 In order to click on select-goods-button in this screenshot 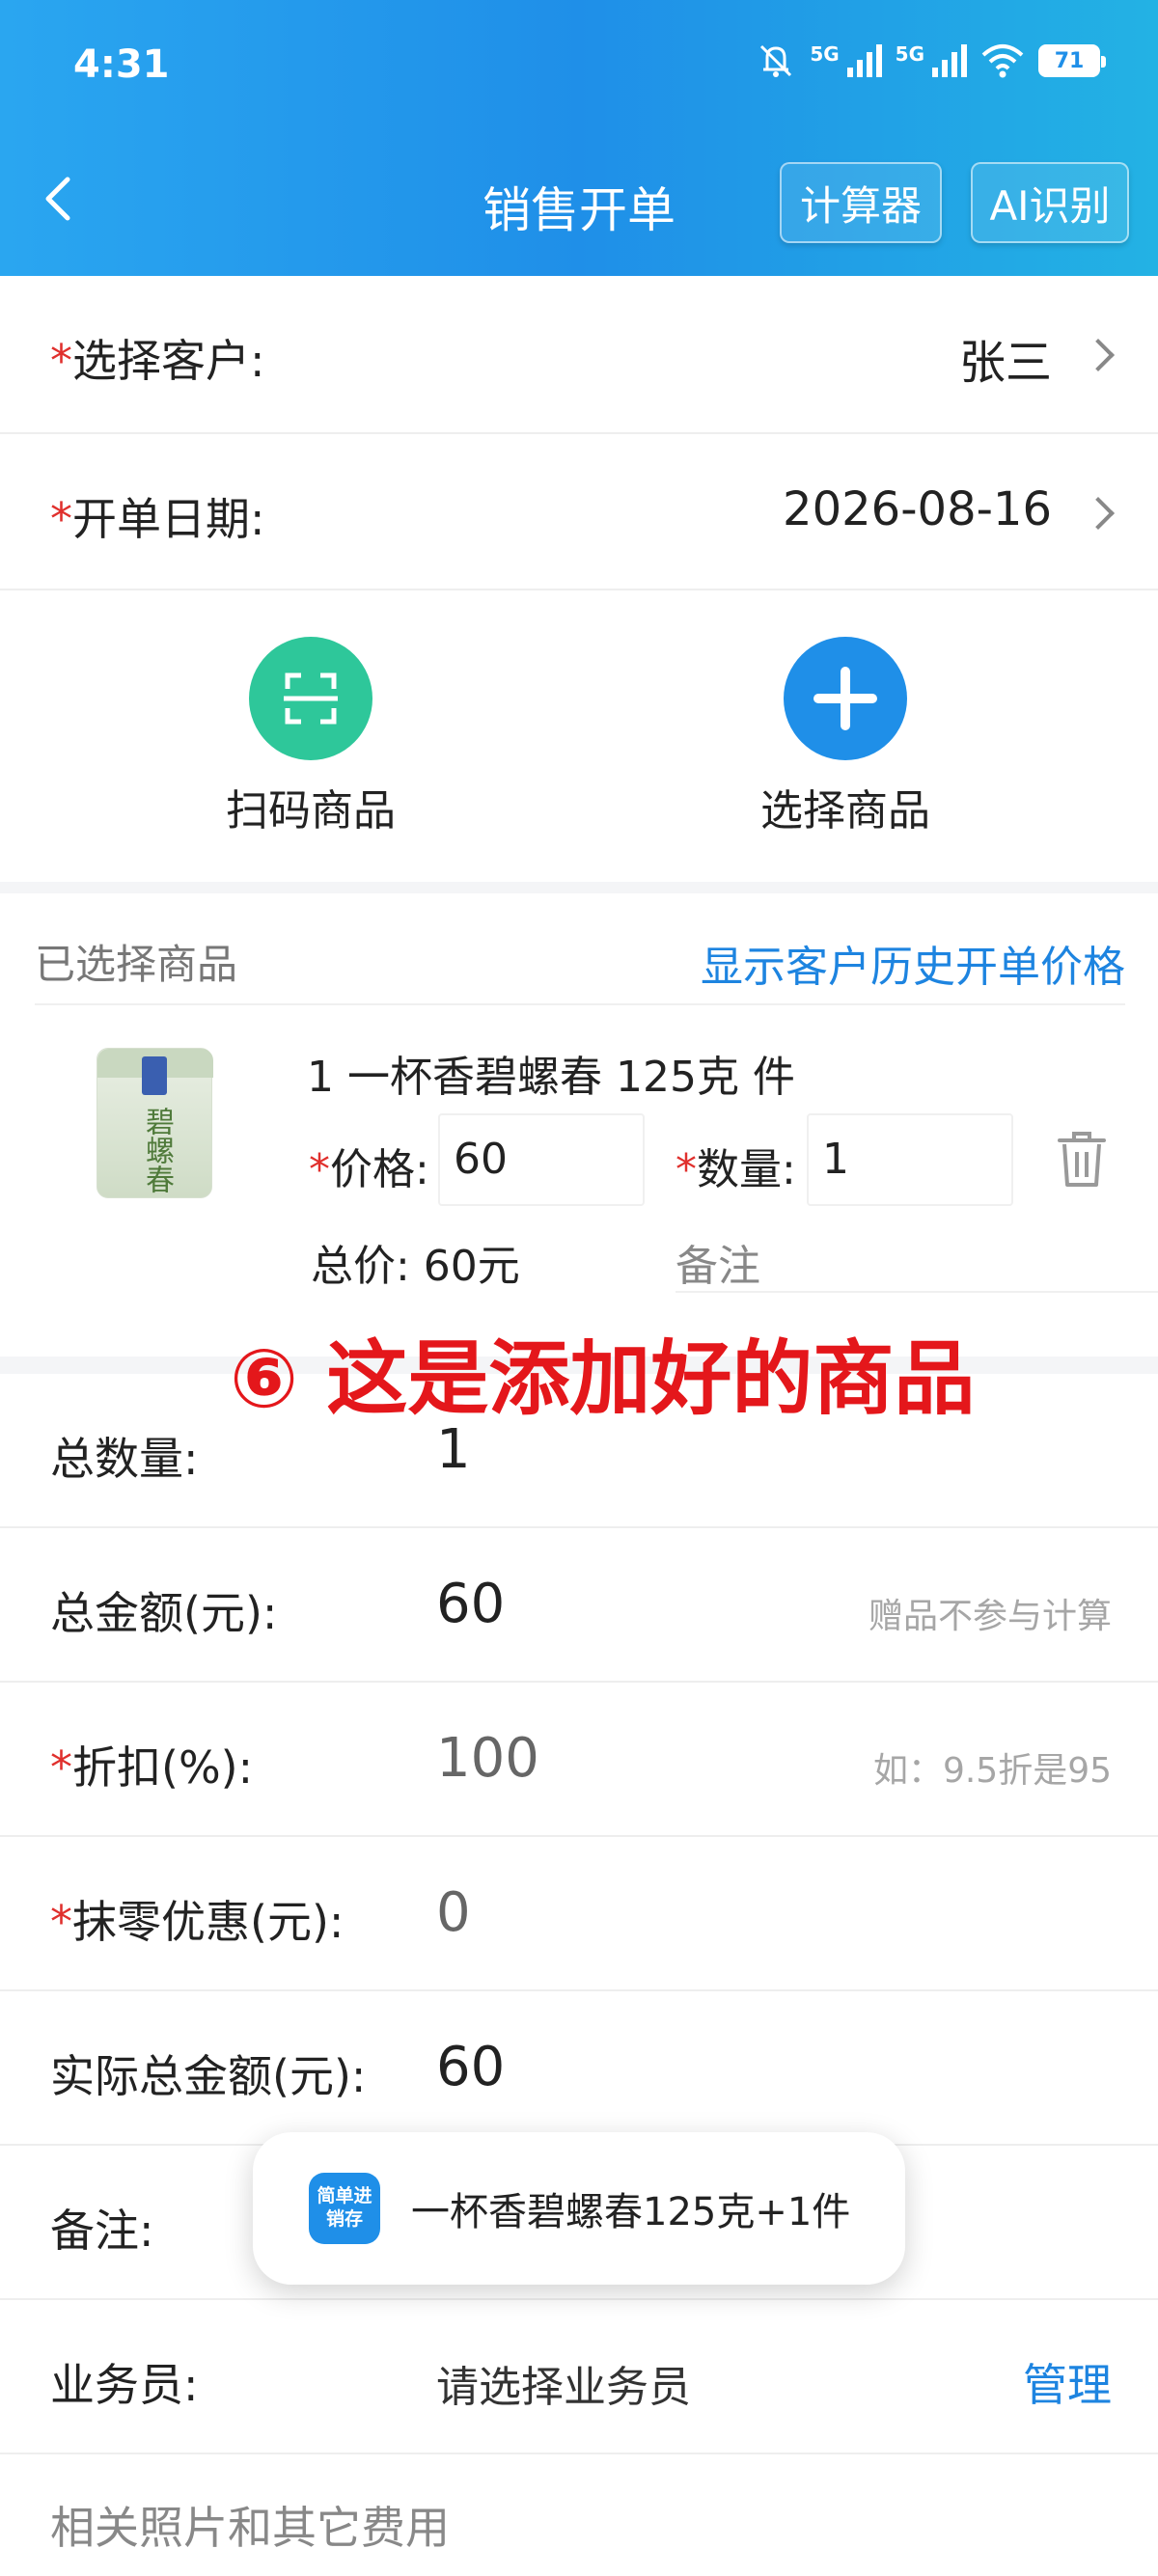, I will do `click(845, 699)`.